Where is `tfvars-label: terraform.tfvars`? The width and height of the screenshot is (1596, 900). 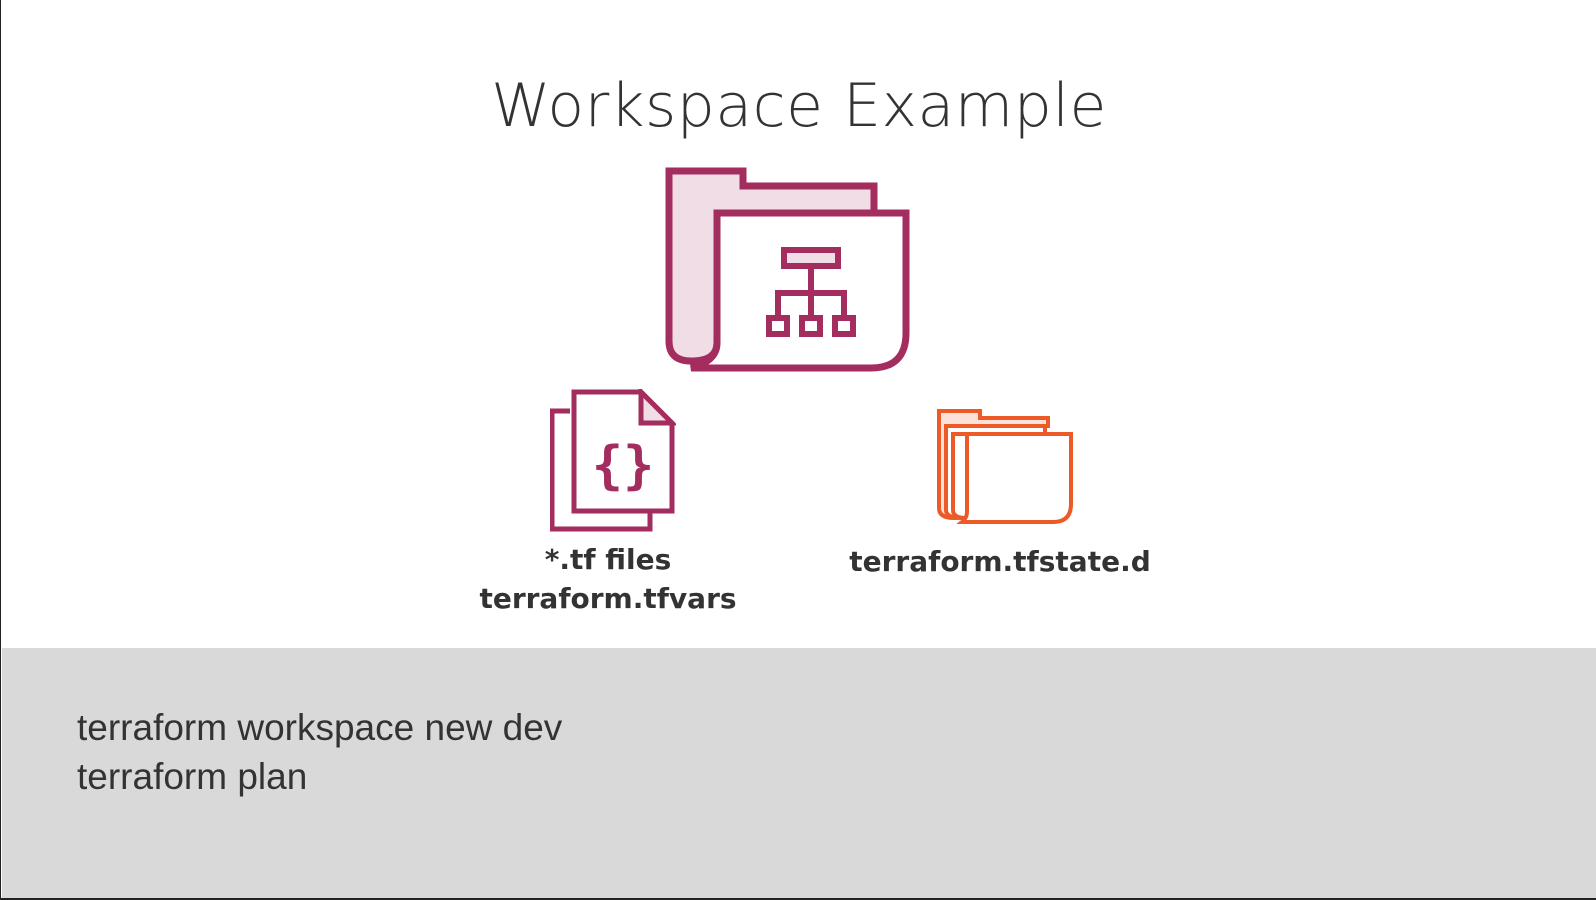
tfvars-label: terraform.tfvars is located at coordinates (608, 598).